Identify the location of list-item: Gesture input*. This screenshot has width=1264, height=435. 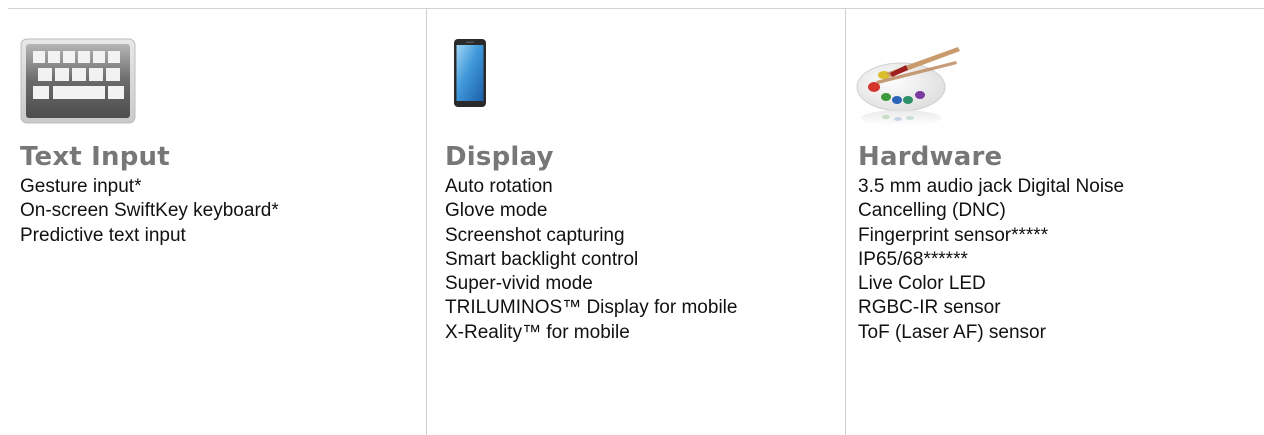
(81, 186).